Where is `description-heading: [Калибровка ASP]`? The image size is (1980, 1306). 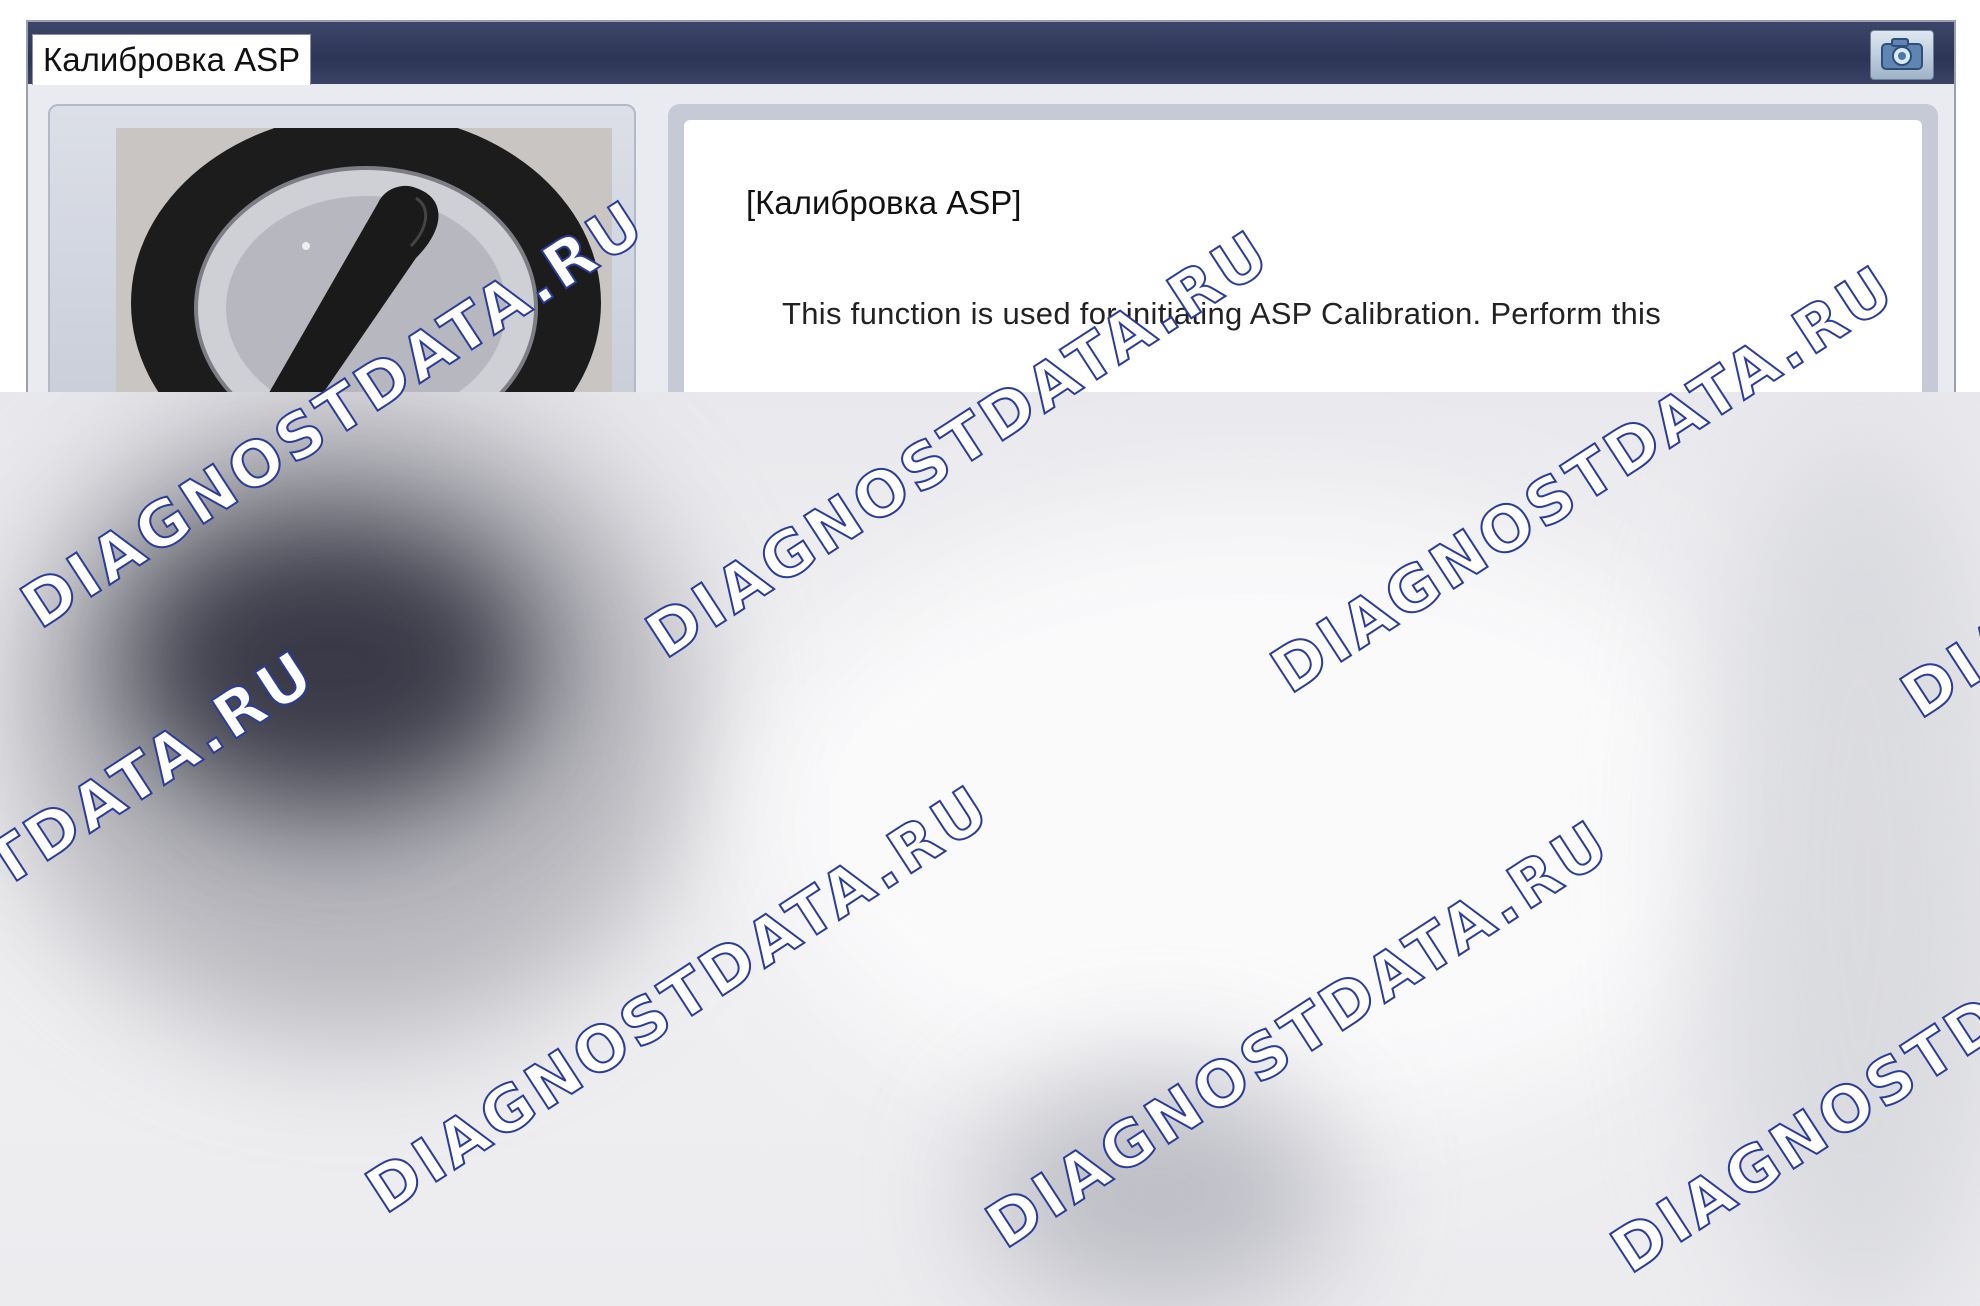 description-heading: [Калибровка ASP] is located at coordinates (884, 202).